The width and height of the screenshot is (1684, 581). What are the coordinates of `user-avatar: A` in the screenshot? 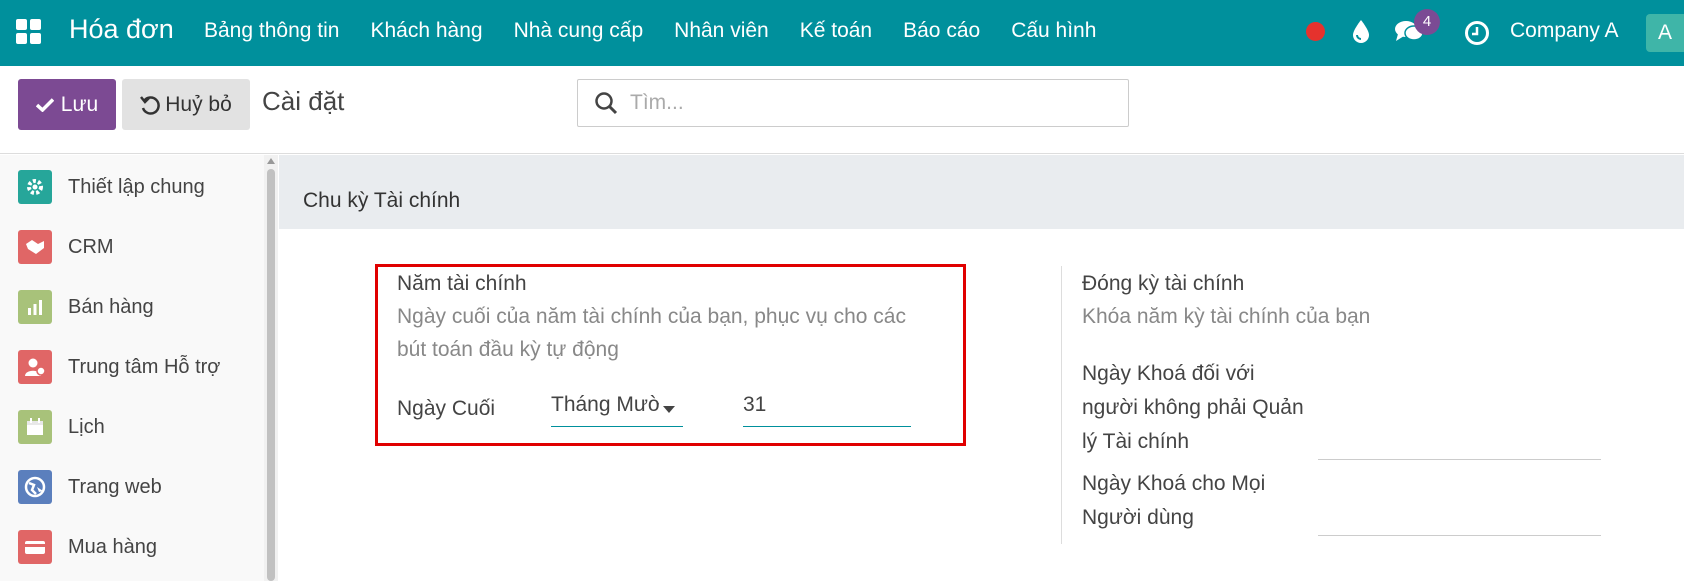 It's located at (1665, 33).